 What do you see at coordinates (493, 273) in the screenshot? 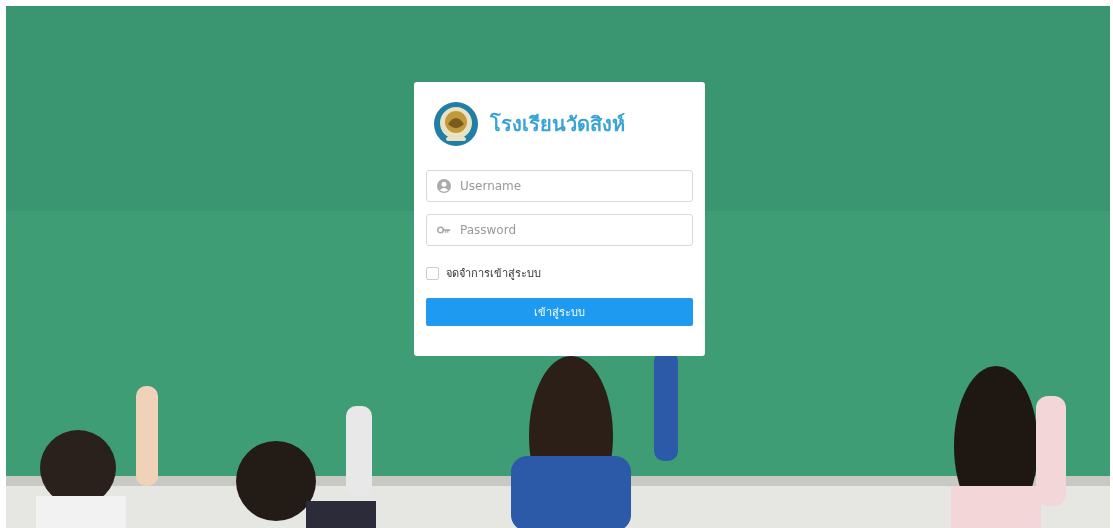
I see `remember-label: จดจำการเข้าสู่ระบบ` at bounding box center [493, 273].